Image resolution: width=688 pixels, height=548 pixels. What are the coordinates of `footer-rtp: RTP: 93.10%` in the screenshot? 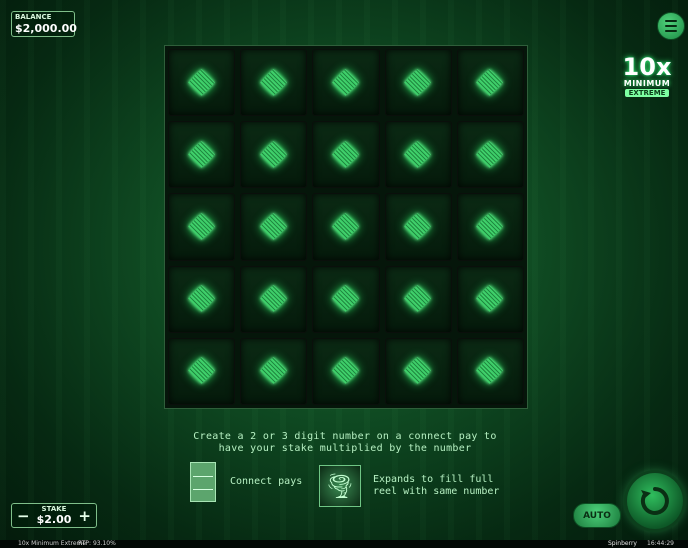 It's located at (97, 543).